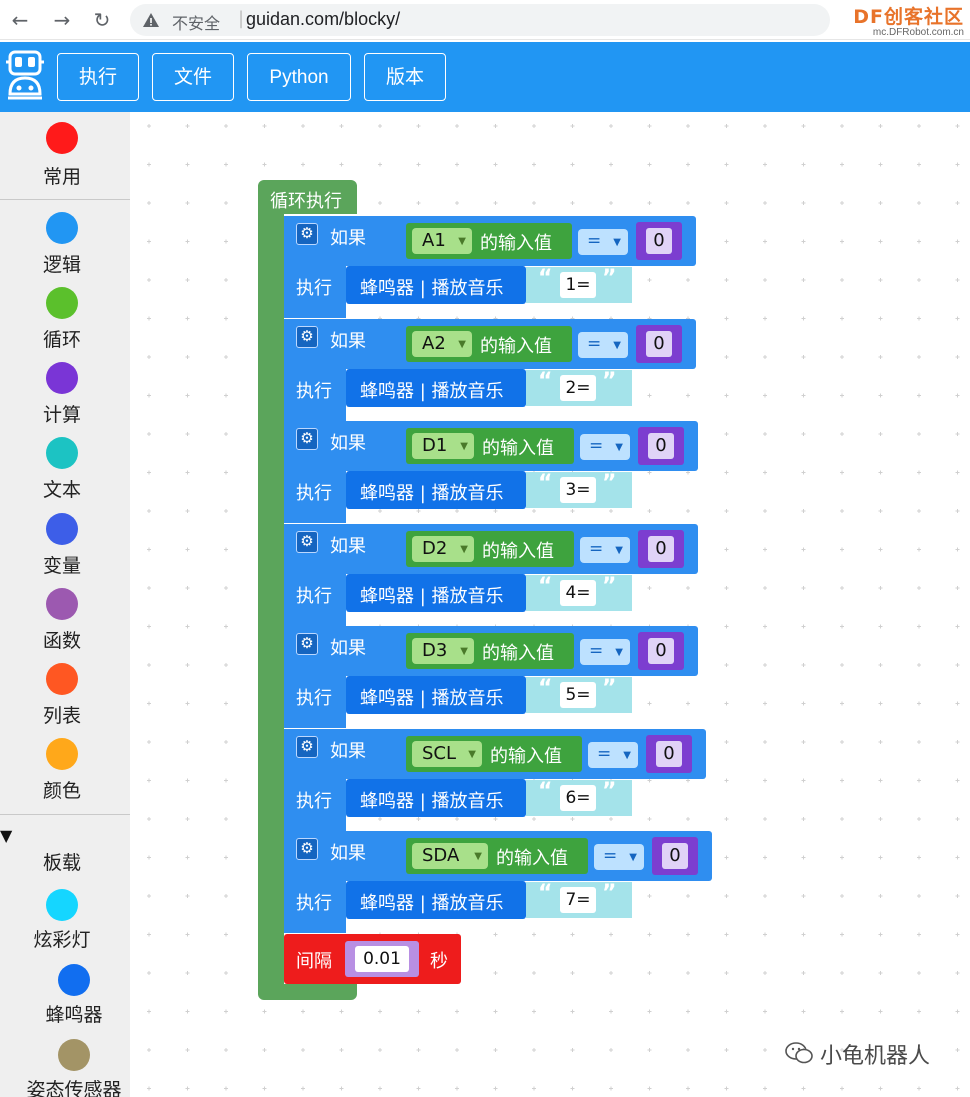  Describe the element at coordinates (61, 716) in the screenshot. I see `category-label: 列表` at that location.